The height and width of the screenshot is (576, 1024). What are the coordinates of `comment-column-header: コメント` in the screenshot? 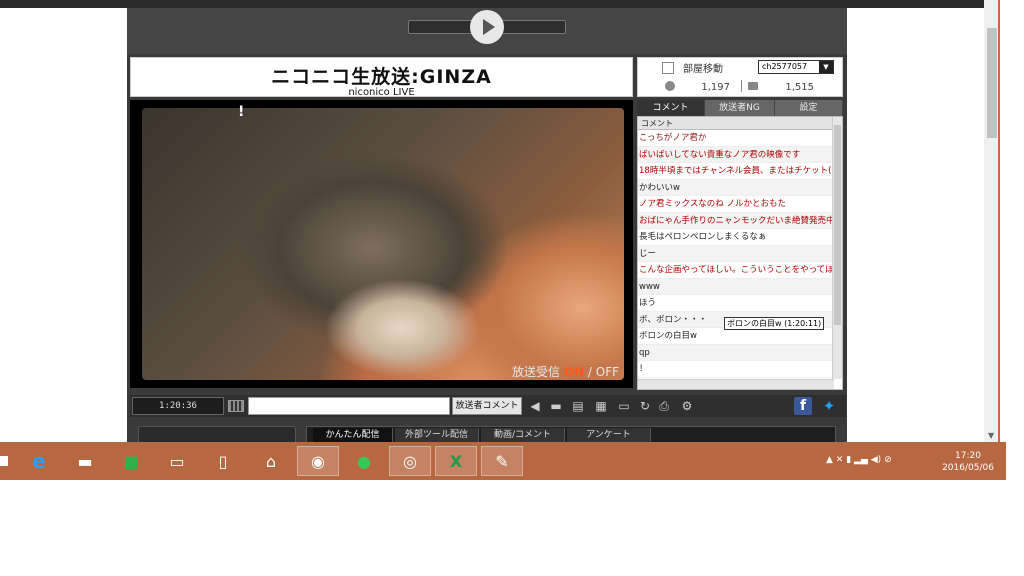 It's located at (736, 123).